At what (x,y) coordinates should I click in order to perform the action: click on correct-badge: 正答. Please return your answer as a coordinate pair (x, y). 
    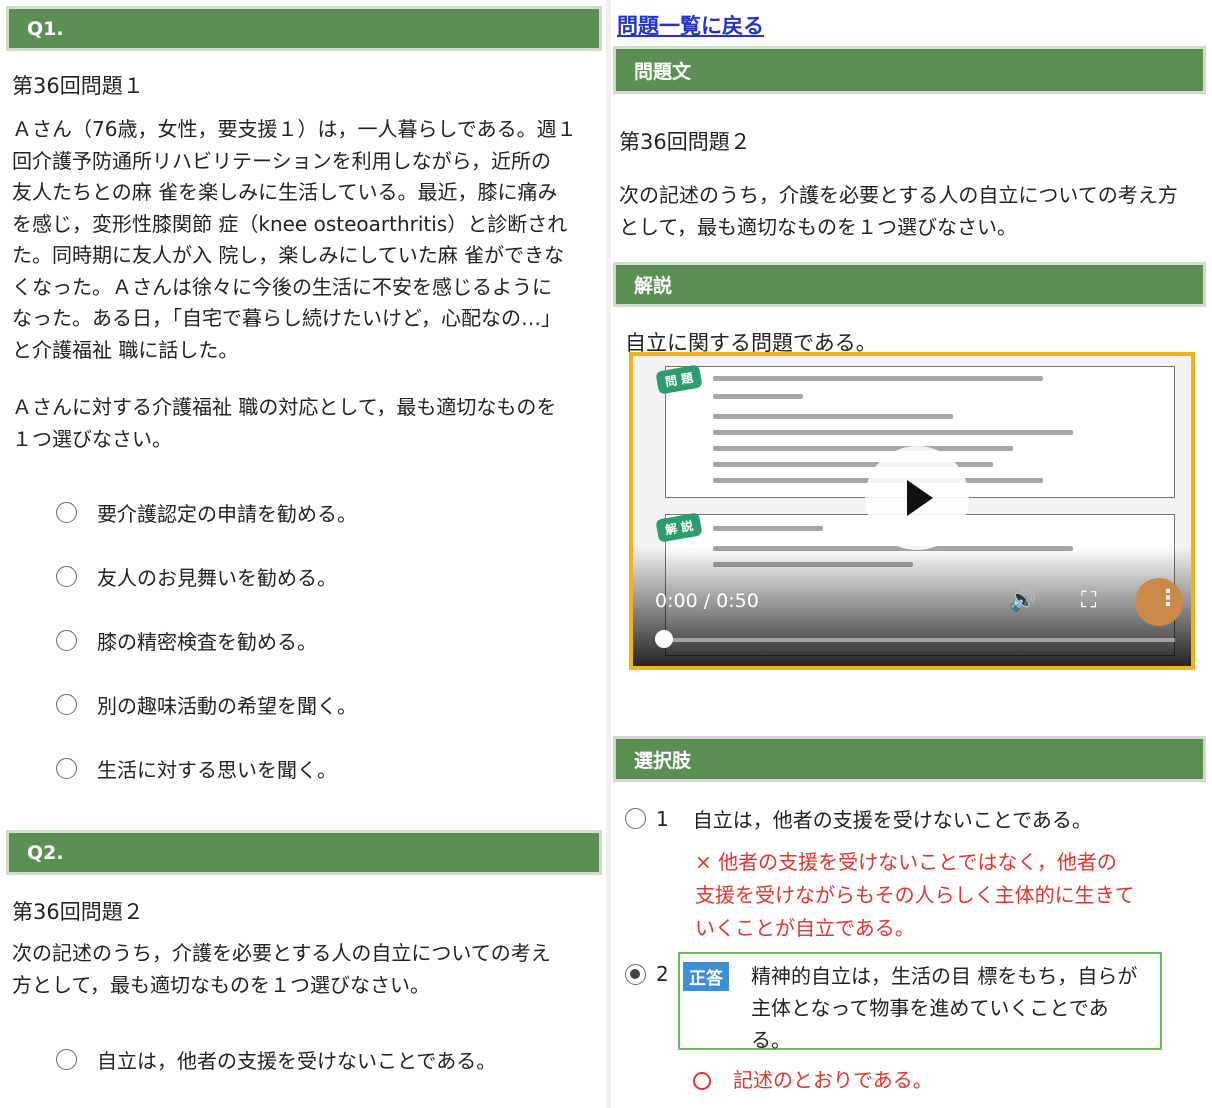
    Looking at the image, I should click on (706, 976).